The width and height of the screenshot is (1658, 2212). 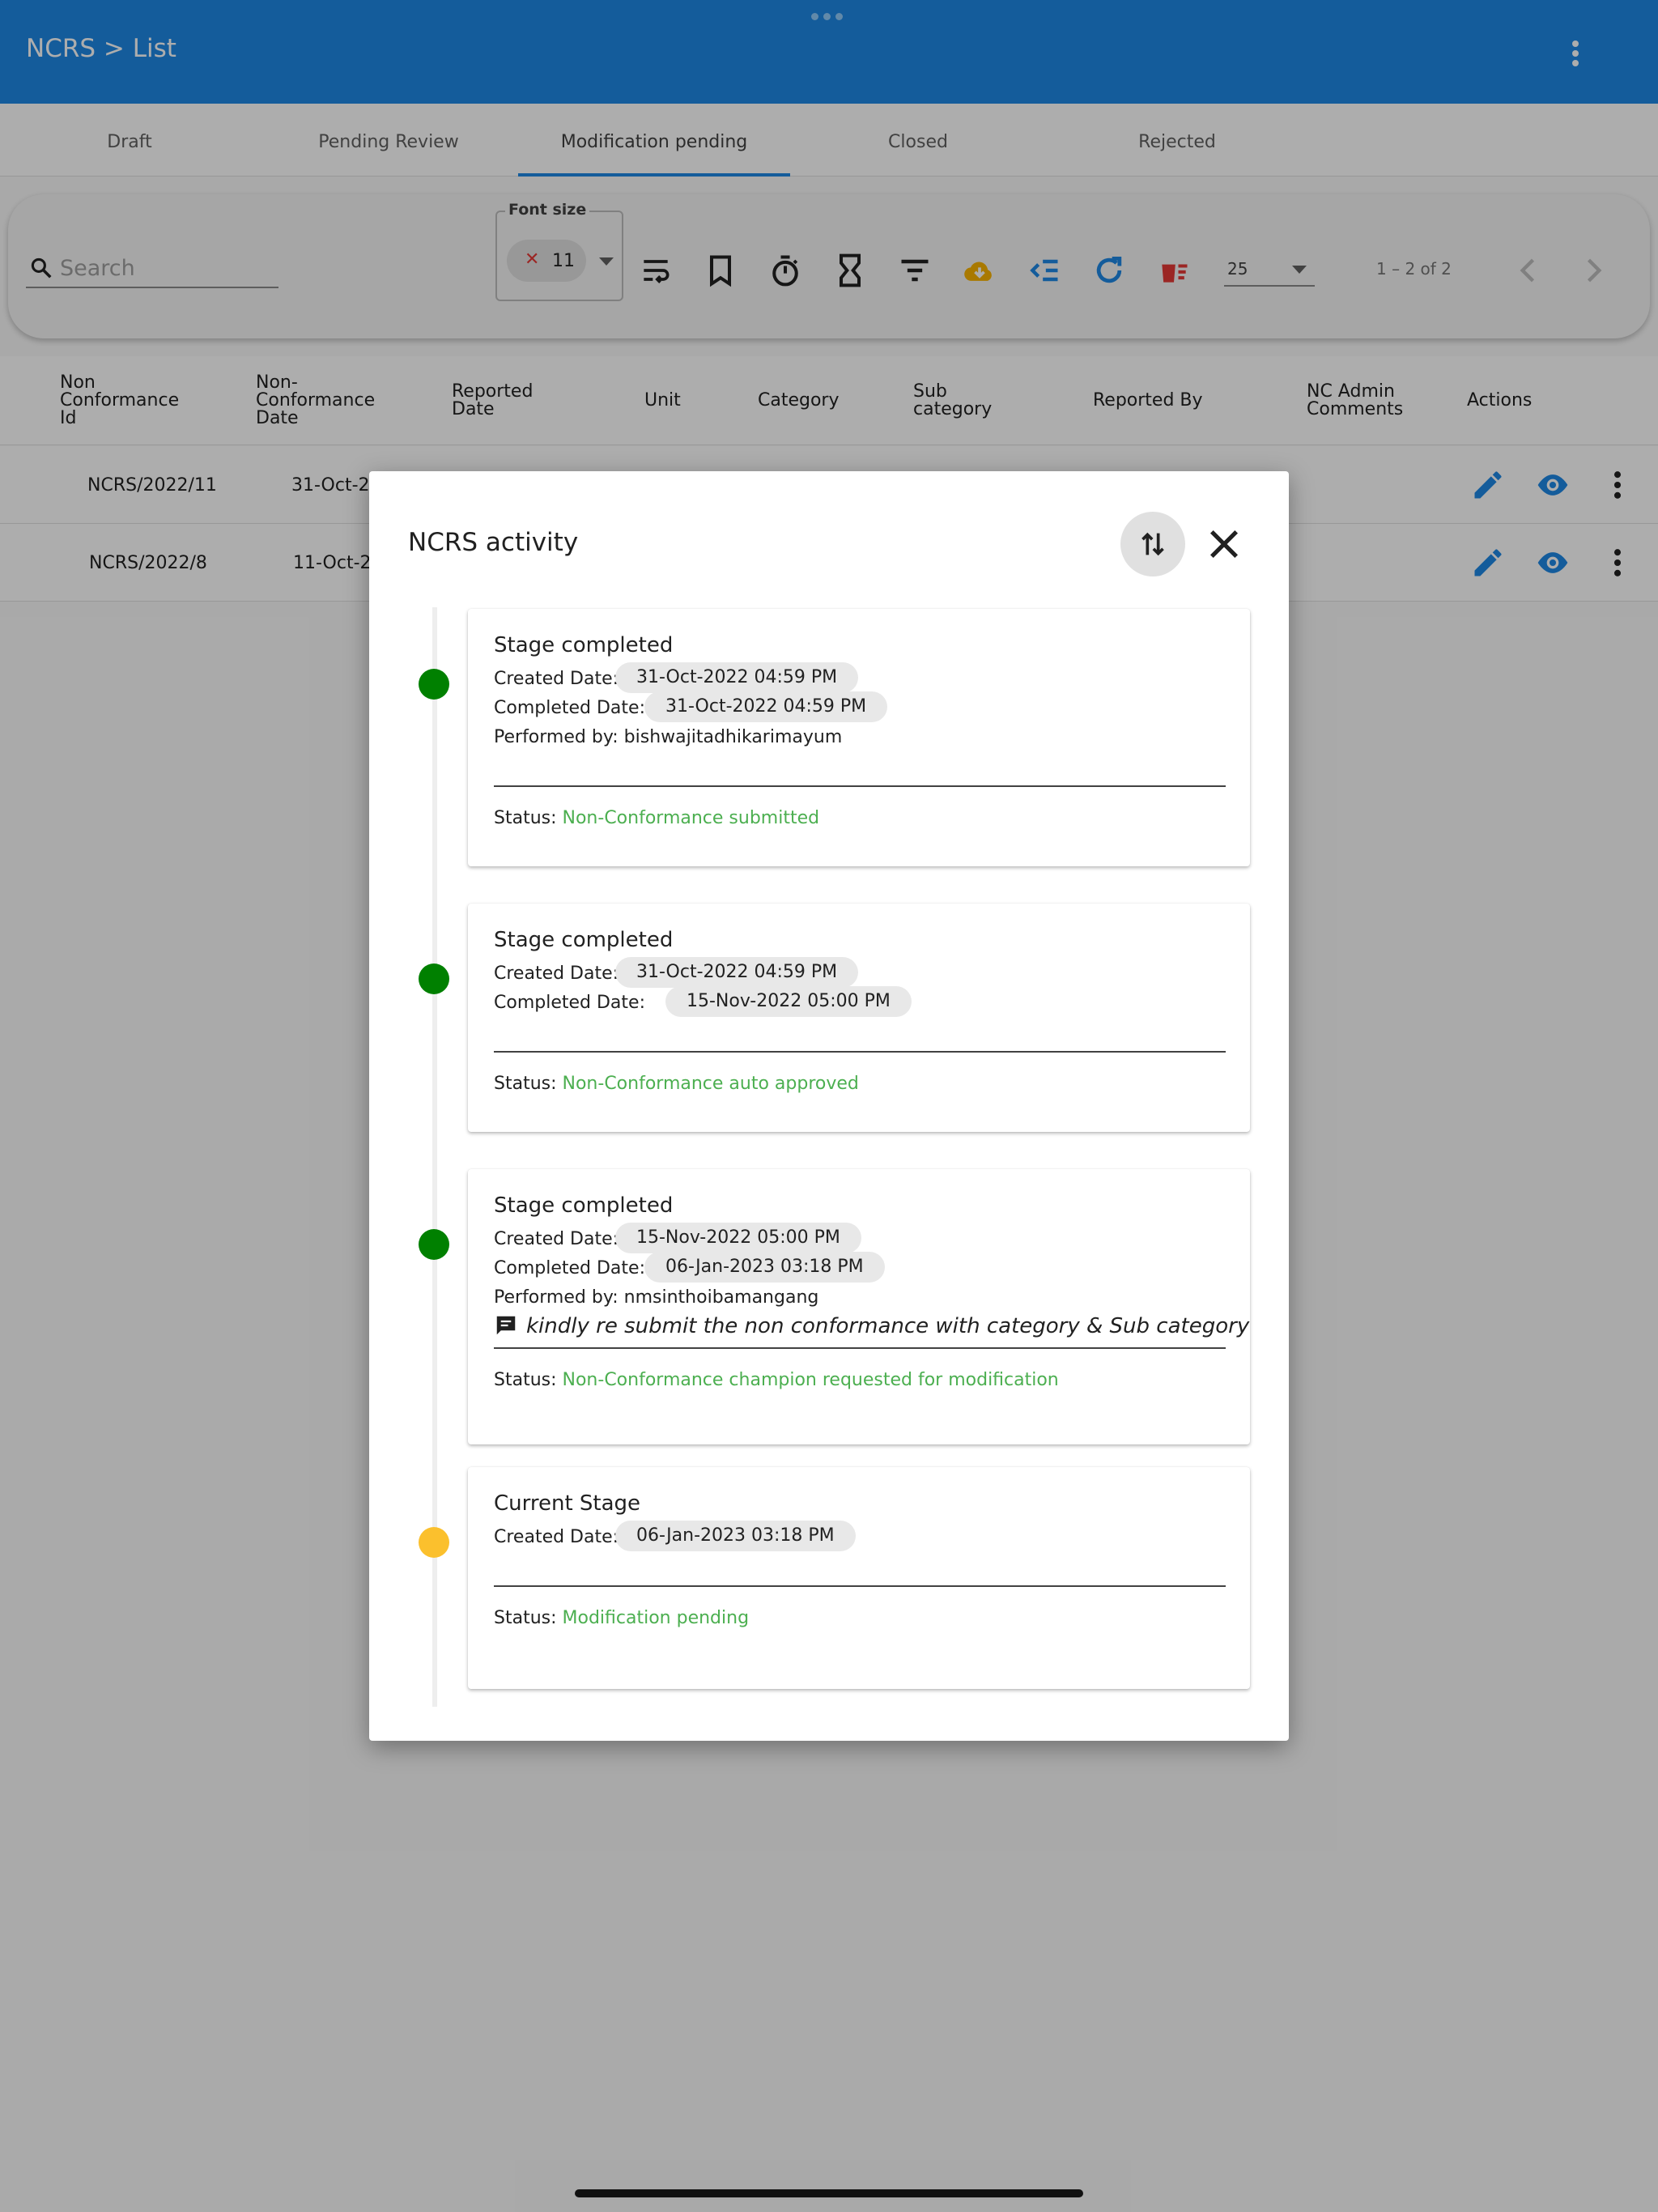 I want to click on status-value: Modification pending, so click(x=656, y=1618).